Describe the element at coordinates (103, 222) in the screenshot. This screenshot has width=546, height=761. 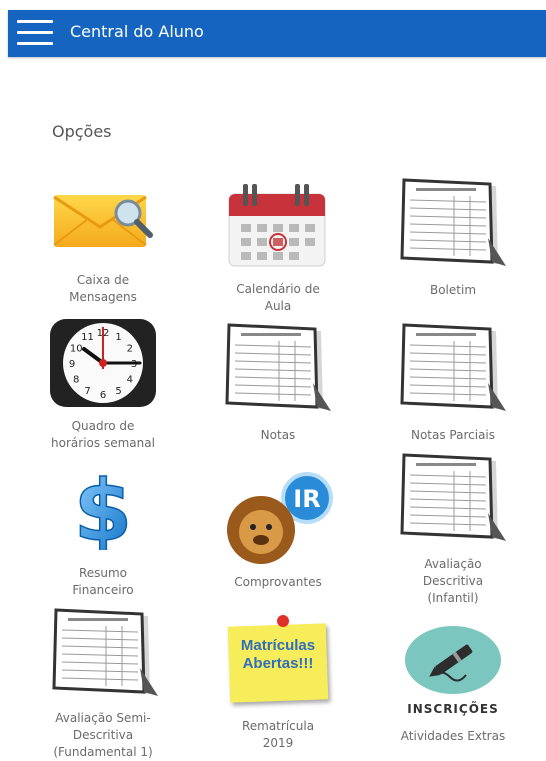
I see `envelope-search-icon` at that location.